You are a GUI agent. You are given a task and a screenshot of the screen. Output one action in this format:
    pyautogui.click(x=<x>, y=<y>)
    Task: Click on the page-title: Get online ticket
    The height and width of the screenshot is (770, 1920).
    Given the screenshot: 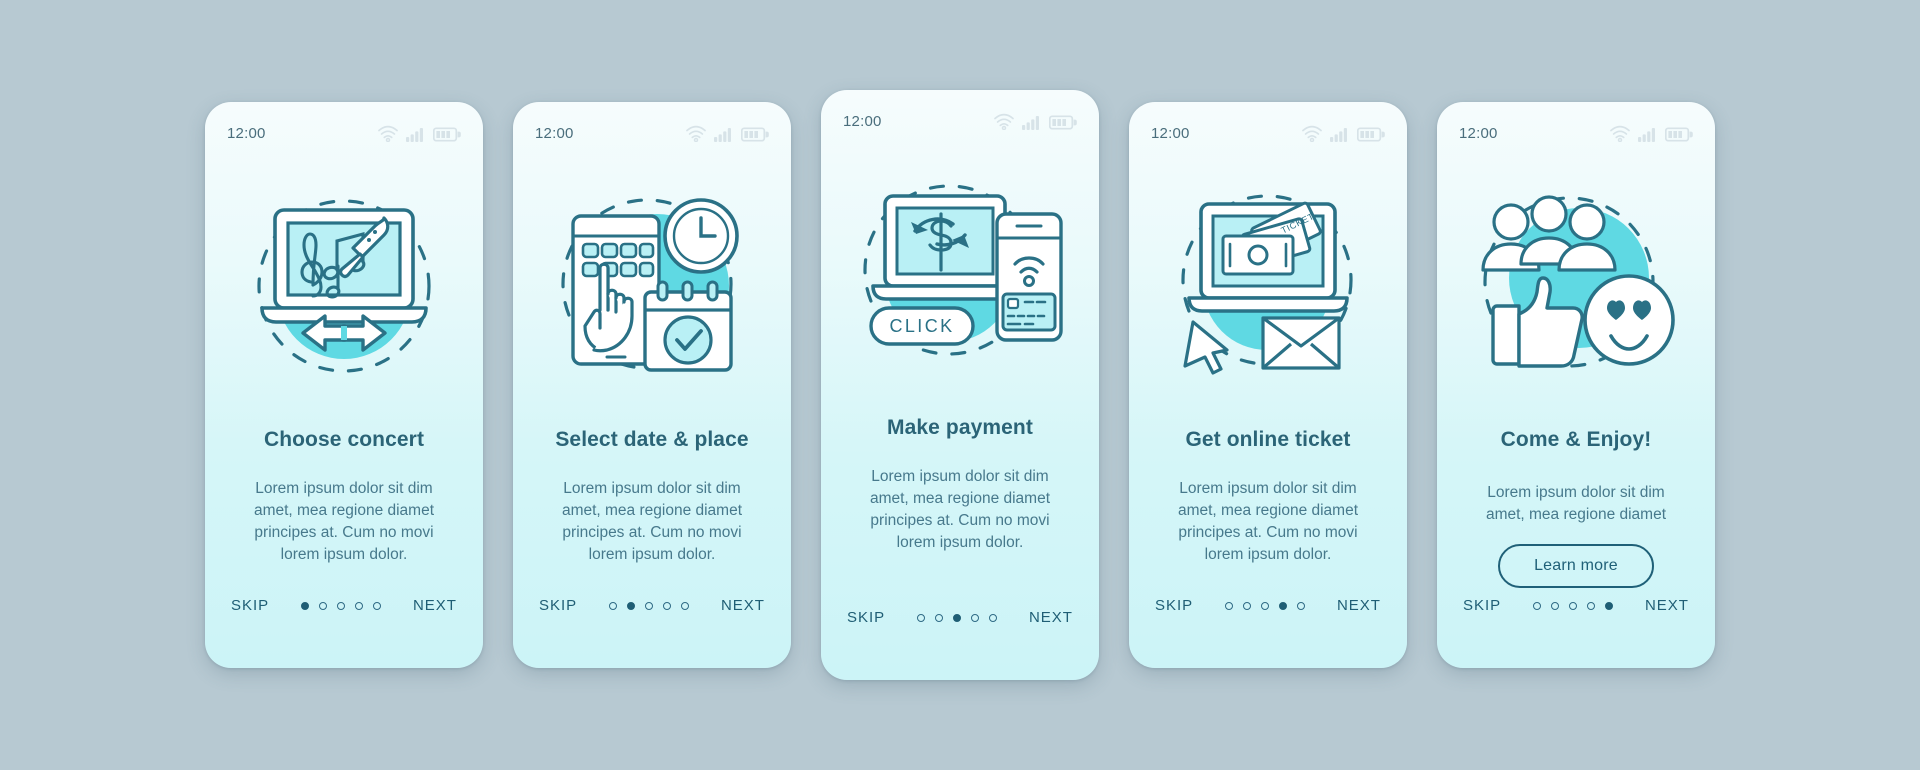 What is the action you would take?
    pyautogui.click(x=1268, y=439)
    